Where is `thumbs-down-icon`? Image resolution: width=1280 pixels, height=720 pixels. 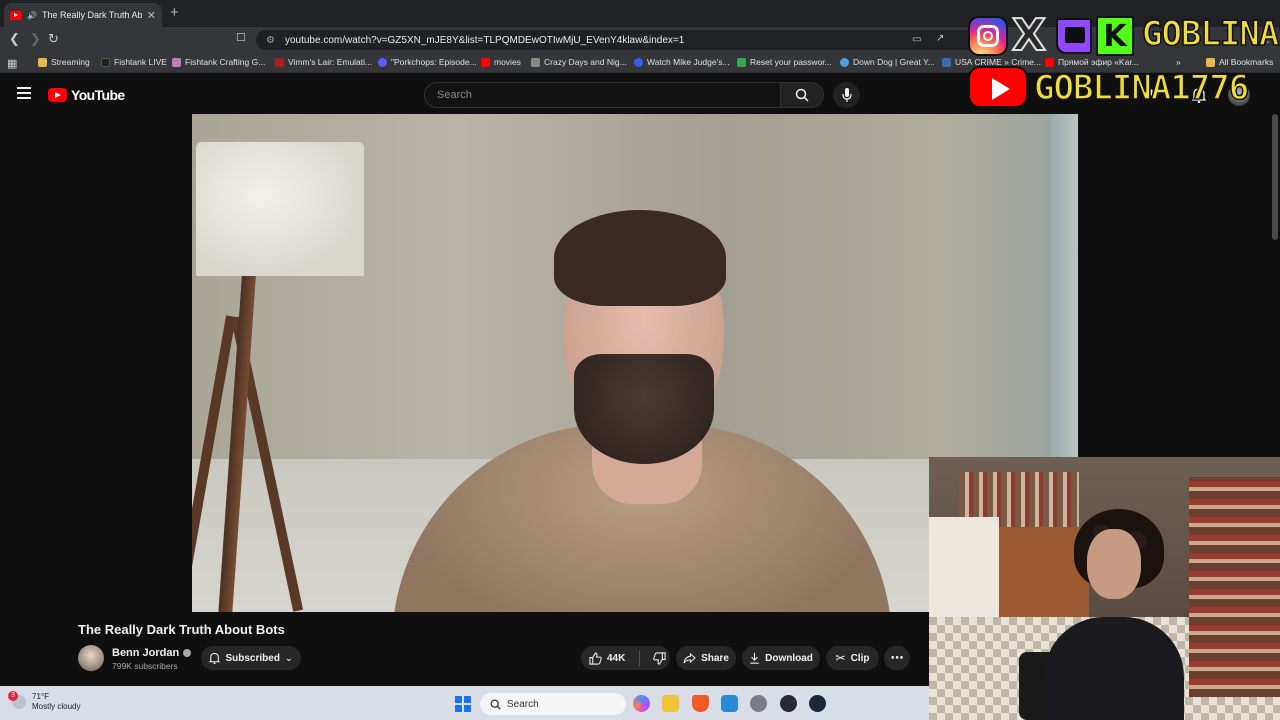
thumbs-down-icon is located at coordinates (659, 658).